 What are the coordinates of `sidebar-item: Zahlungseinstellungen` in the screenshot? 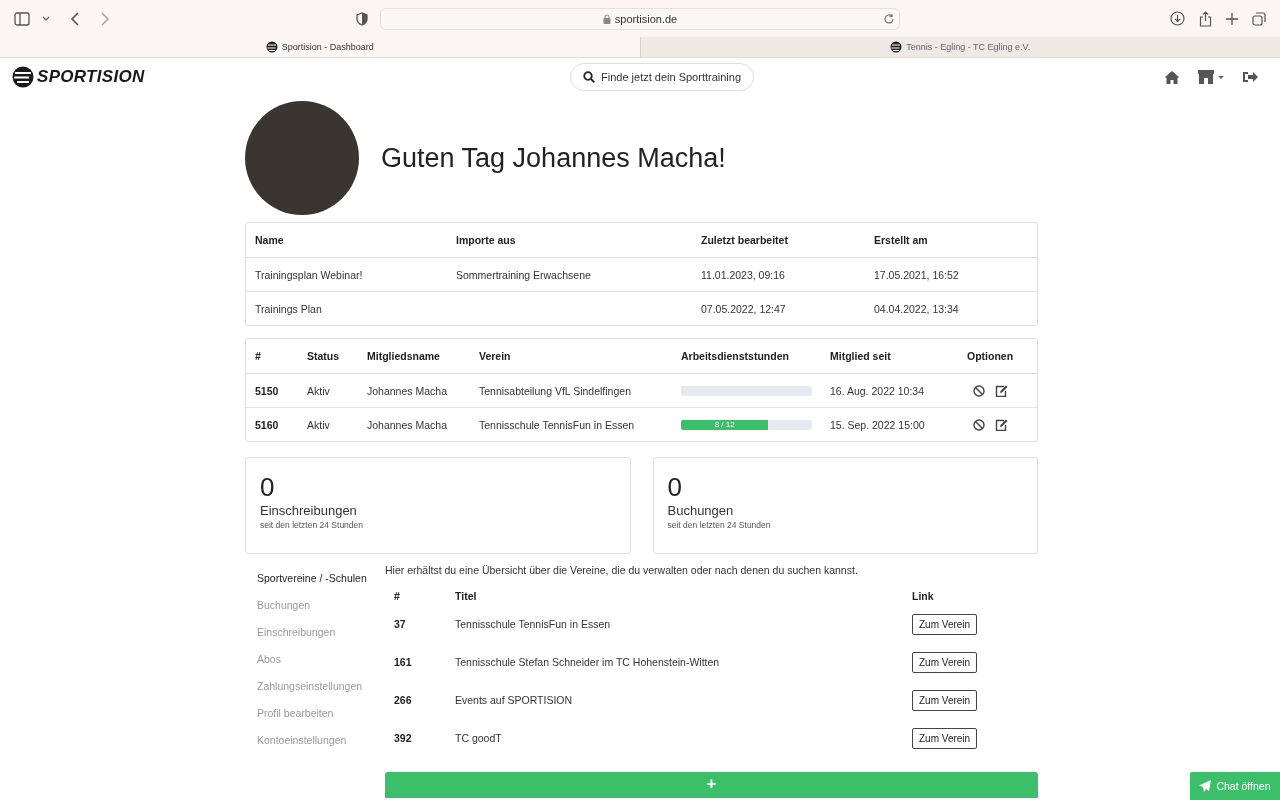 It's located at (315, 693).